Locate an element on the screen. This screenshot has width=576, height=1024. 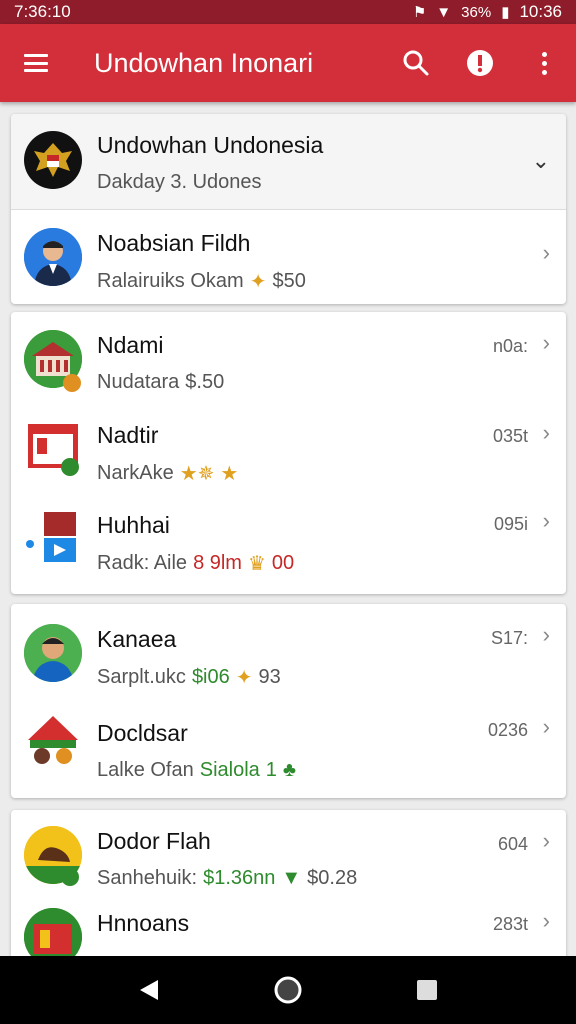
item-value-2: 1 is located at coordinates (271, 770).